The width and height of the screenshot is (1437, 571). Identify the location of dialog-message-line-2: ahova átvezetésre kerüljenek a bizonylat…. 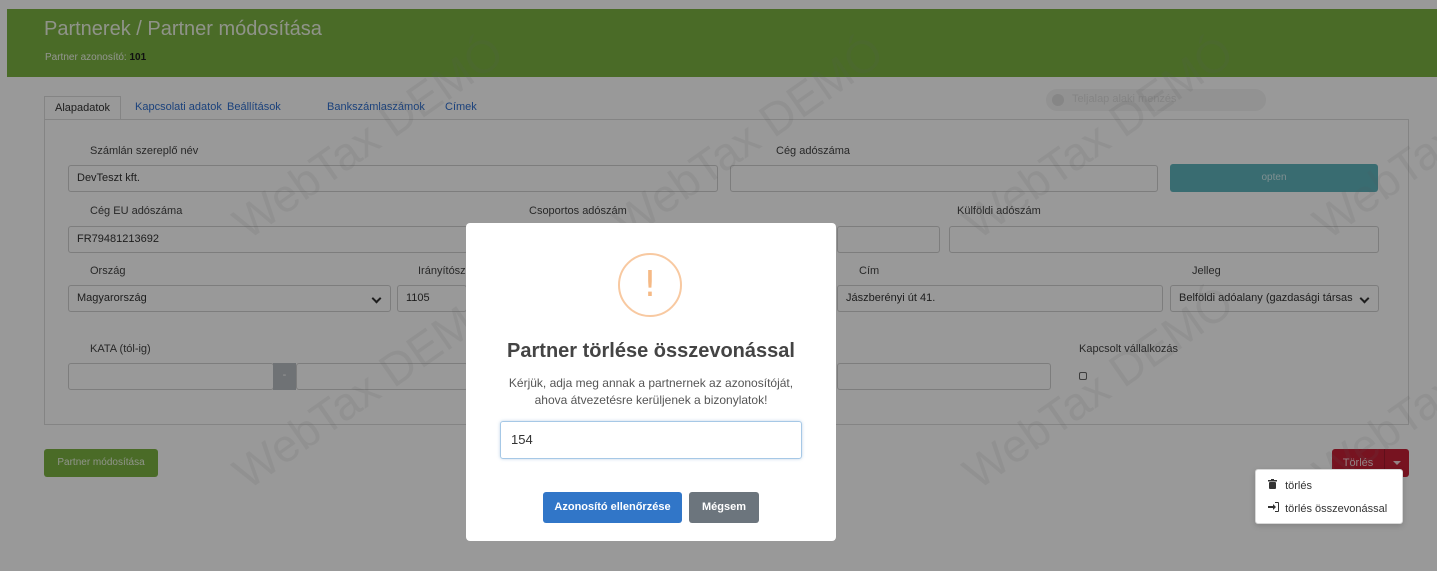
(651, 400).